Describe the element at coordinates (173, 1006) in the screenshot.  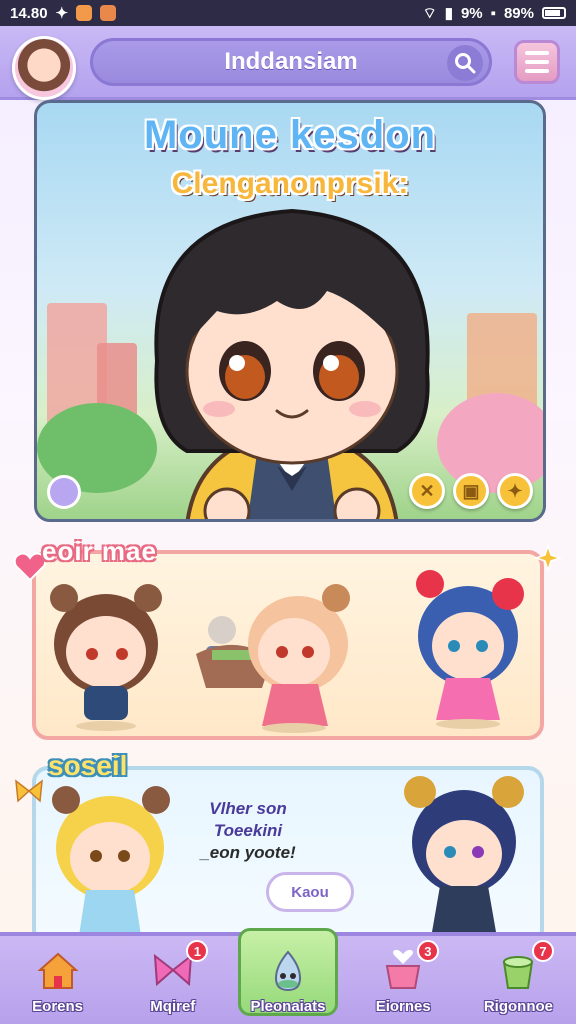
I see `nav-label: Mqiref` at that location.